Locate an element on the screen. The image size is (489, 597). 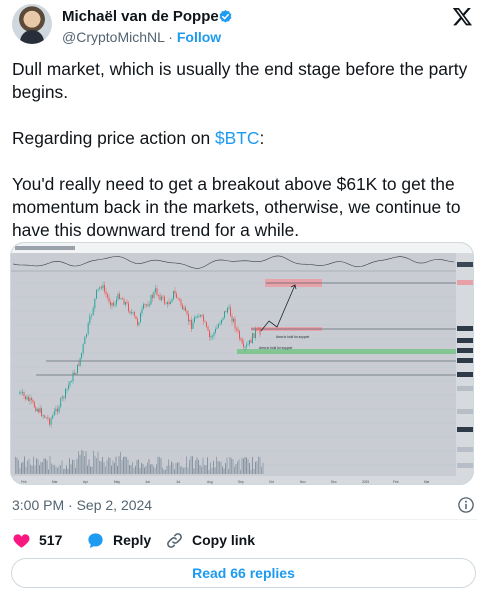
follow-button: Follow is located at coordinates (199, 37).